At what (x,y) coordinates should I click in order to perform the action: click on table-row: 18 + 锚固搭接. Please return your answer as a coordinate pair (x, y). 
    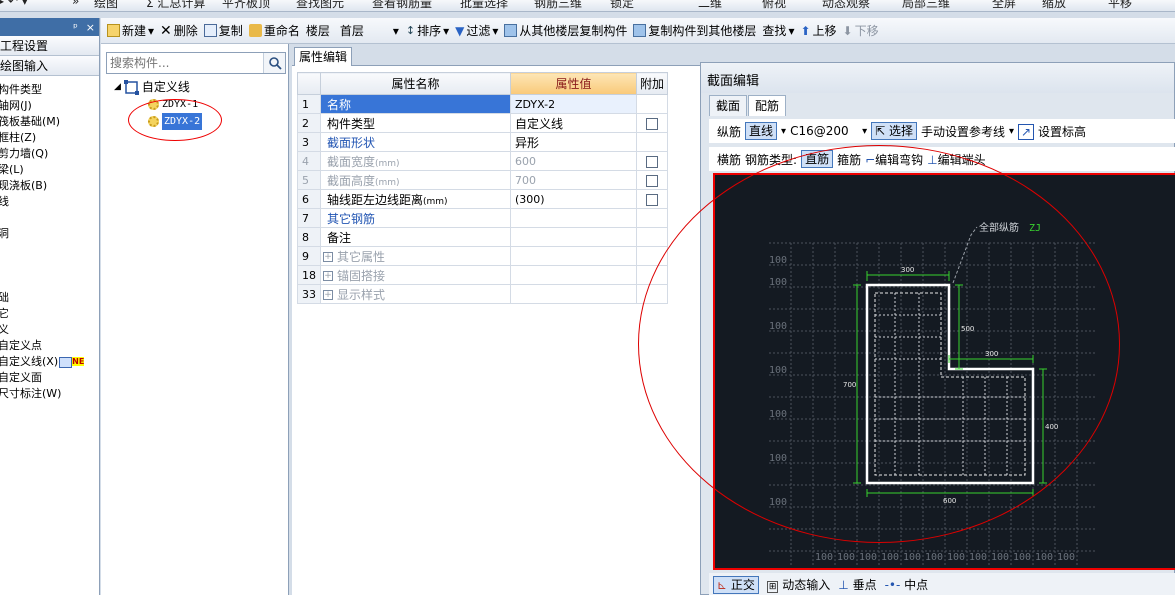
    Looking at the image, I should click on (482, 275).